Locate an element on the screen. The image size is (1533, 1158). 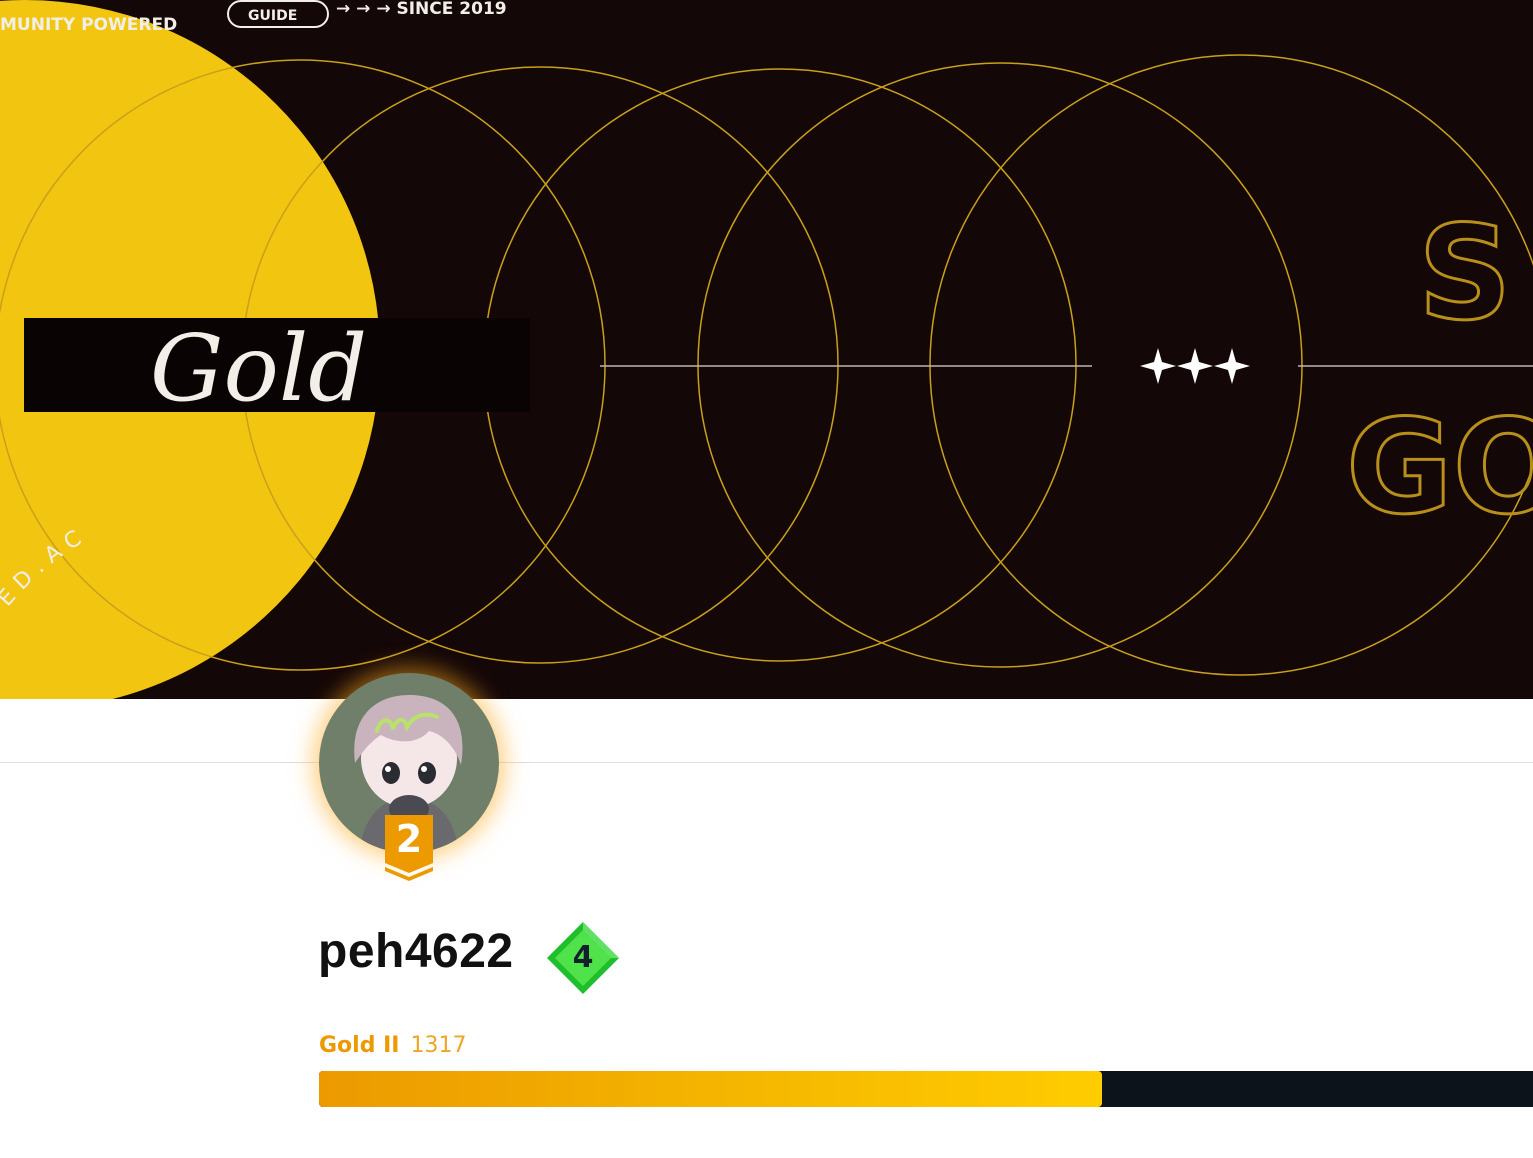
header-divider is located at coordinates (766, 762).